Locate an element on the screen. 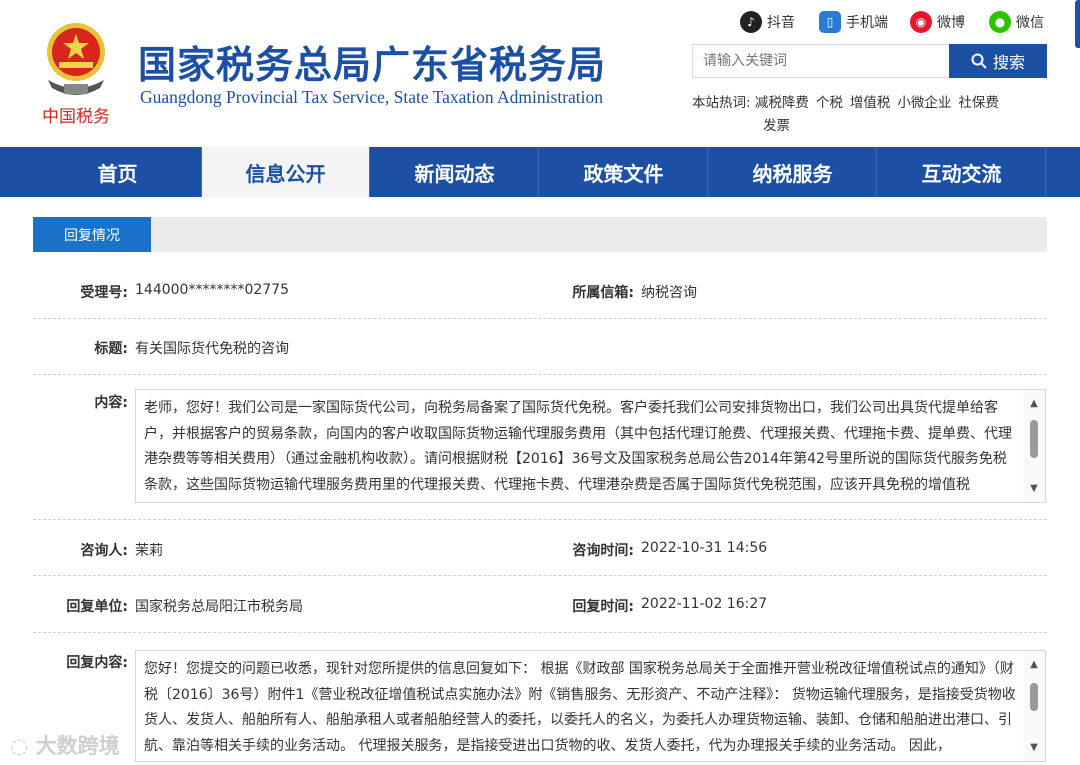 This screenshot has width=1080, height=765. douyin-icon: ♪ is located at coordinates (751, 22).